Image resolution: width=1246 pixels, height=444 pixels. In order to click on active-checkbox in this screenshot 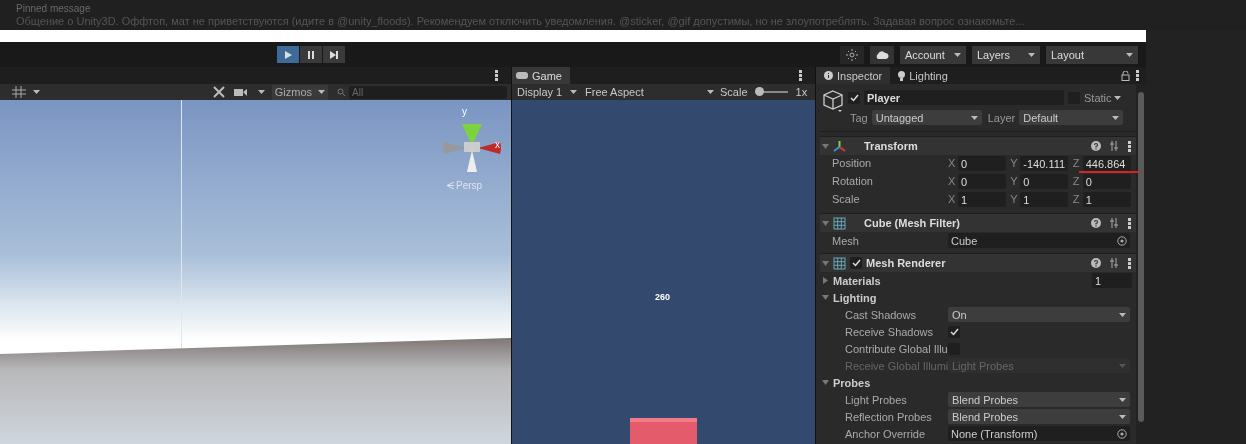, I will do `click(854, 97)`.